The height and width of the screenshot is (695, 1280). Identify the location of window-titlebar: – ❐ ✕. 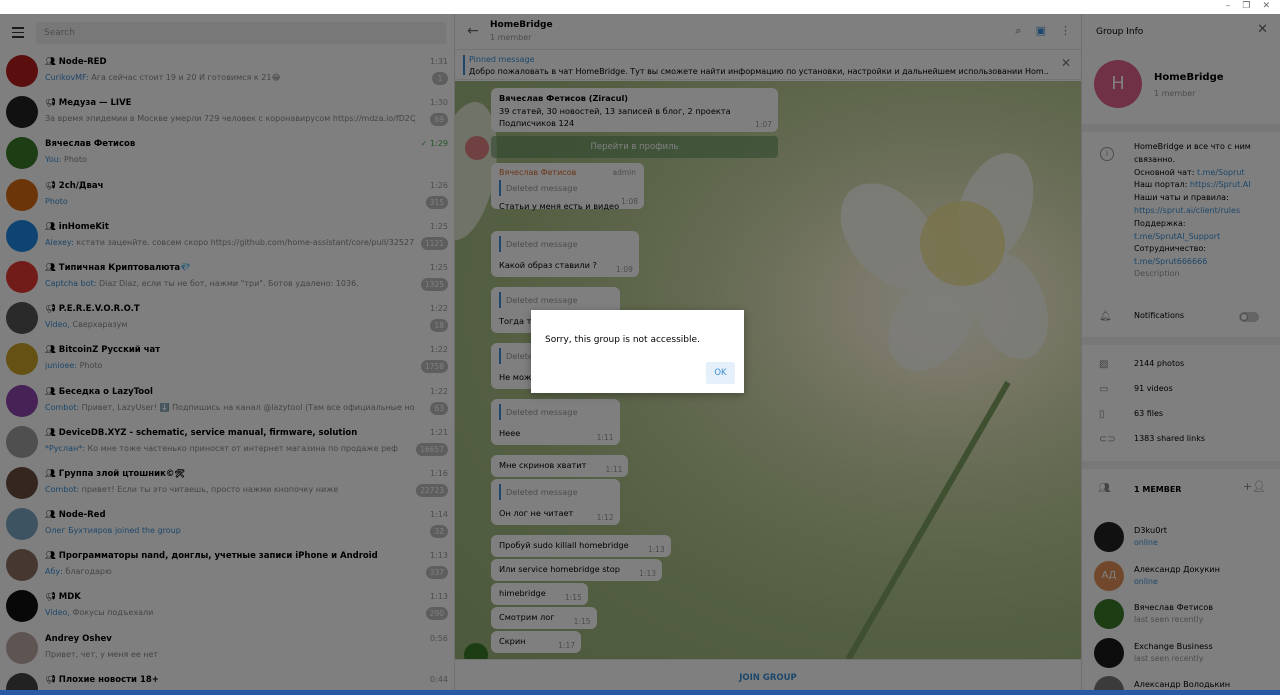
(640, 7).